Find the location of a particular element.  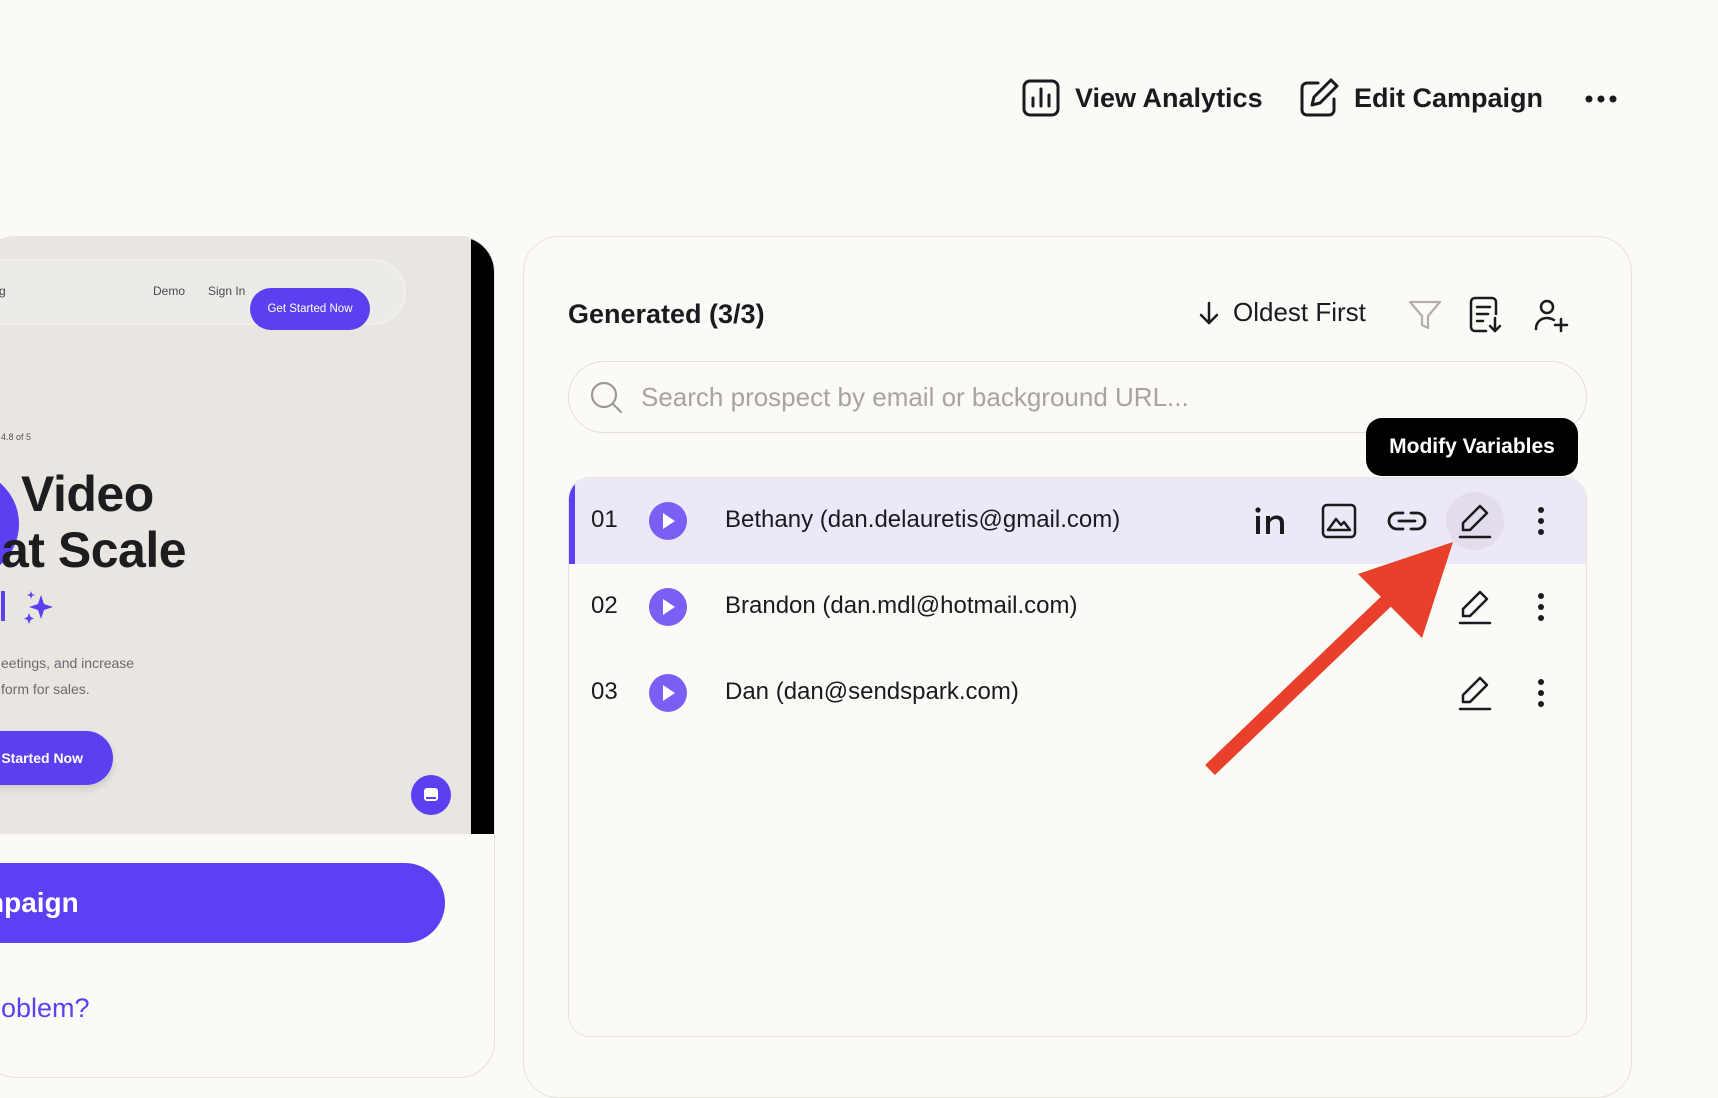

add-prospect-button is located at coordinates (1551, 315).